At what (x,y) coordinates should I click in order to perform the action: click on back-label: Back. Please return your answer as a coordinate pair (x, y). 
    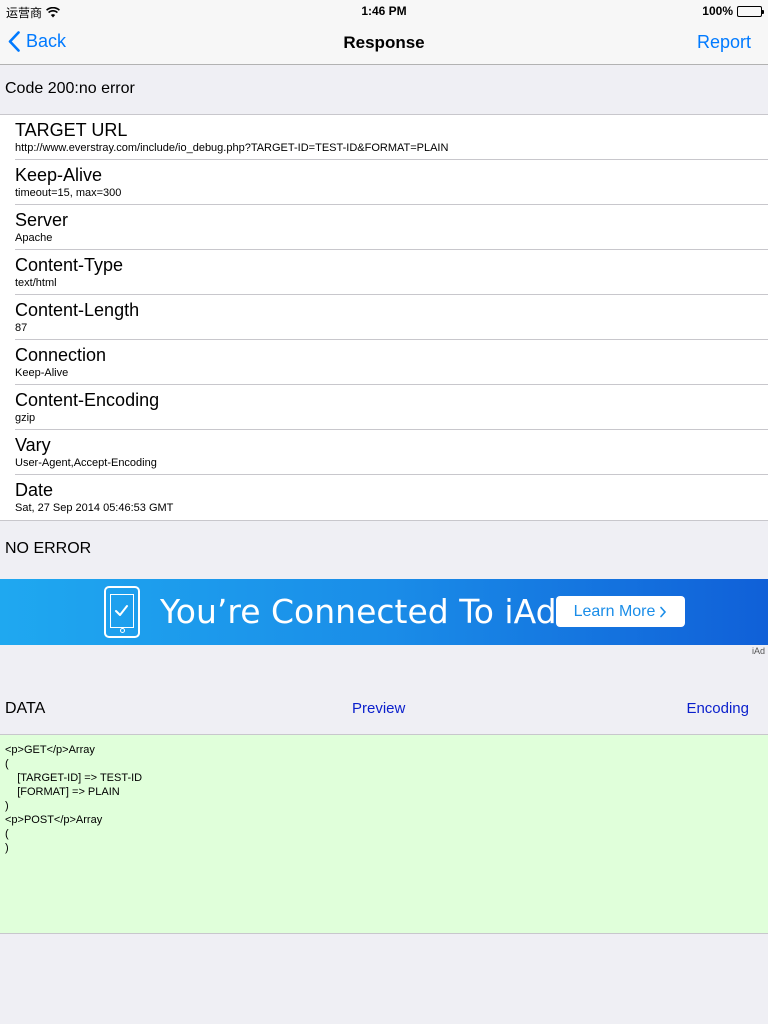
    Looking at the image, I should click on (46, 41).